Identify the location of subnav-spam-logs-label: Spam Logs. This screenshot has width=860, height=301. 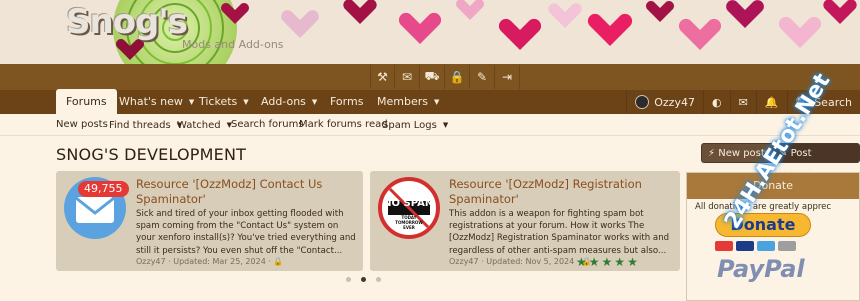
(409, 125).